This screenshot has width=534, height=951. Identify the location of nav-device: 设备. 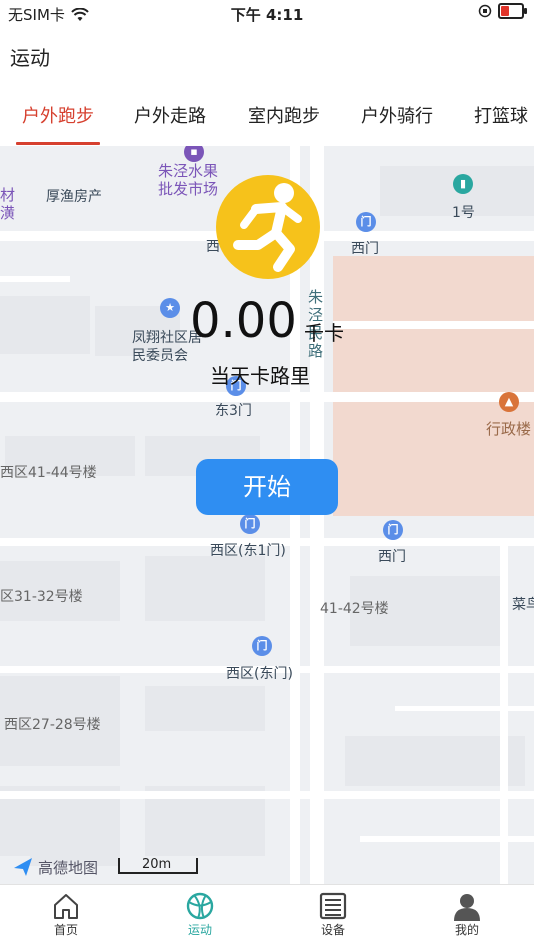
(333, 914).